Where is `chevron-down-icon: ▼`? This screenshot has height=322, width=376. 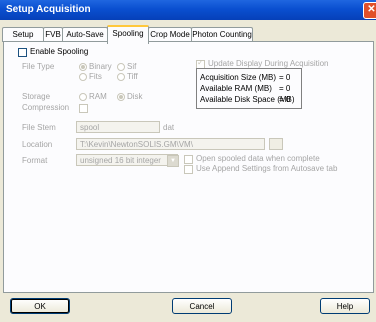
chevron-down-icon: ▼ is located at coordinates (173, 161).